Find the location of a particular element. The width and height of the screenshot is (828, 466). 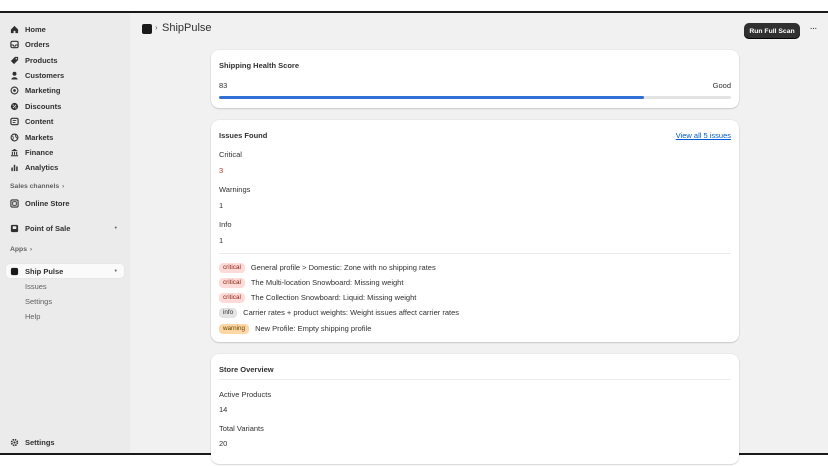

health-score-value: 83 is located at coordinates (223, 85).